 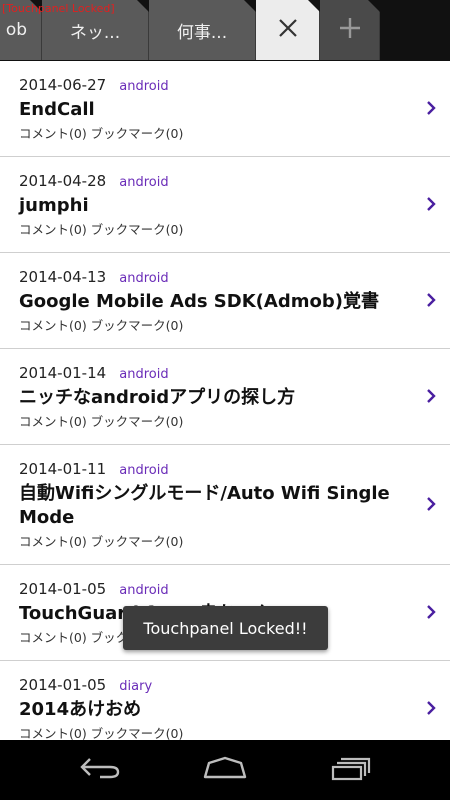 What do you see at coordinates (225, 628) in the screenshot?
I see `toast-message: Touchpanel Locked!!` at bounding box center [225, 628].